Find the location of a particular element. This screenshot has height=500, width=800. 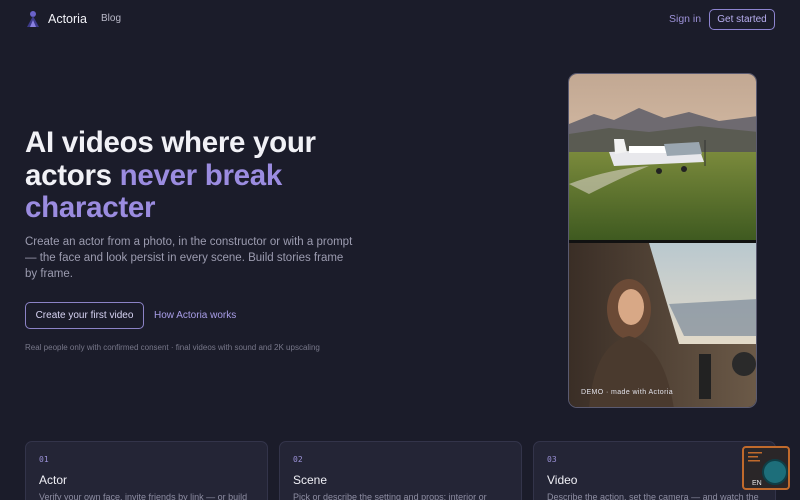

sign-in-link: Sign in is located at coordinates (685, 19).